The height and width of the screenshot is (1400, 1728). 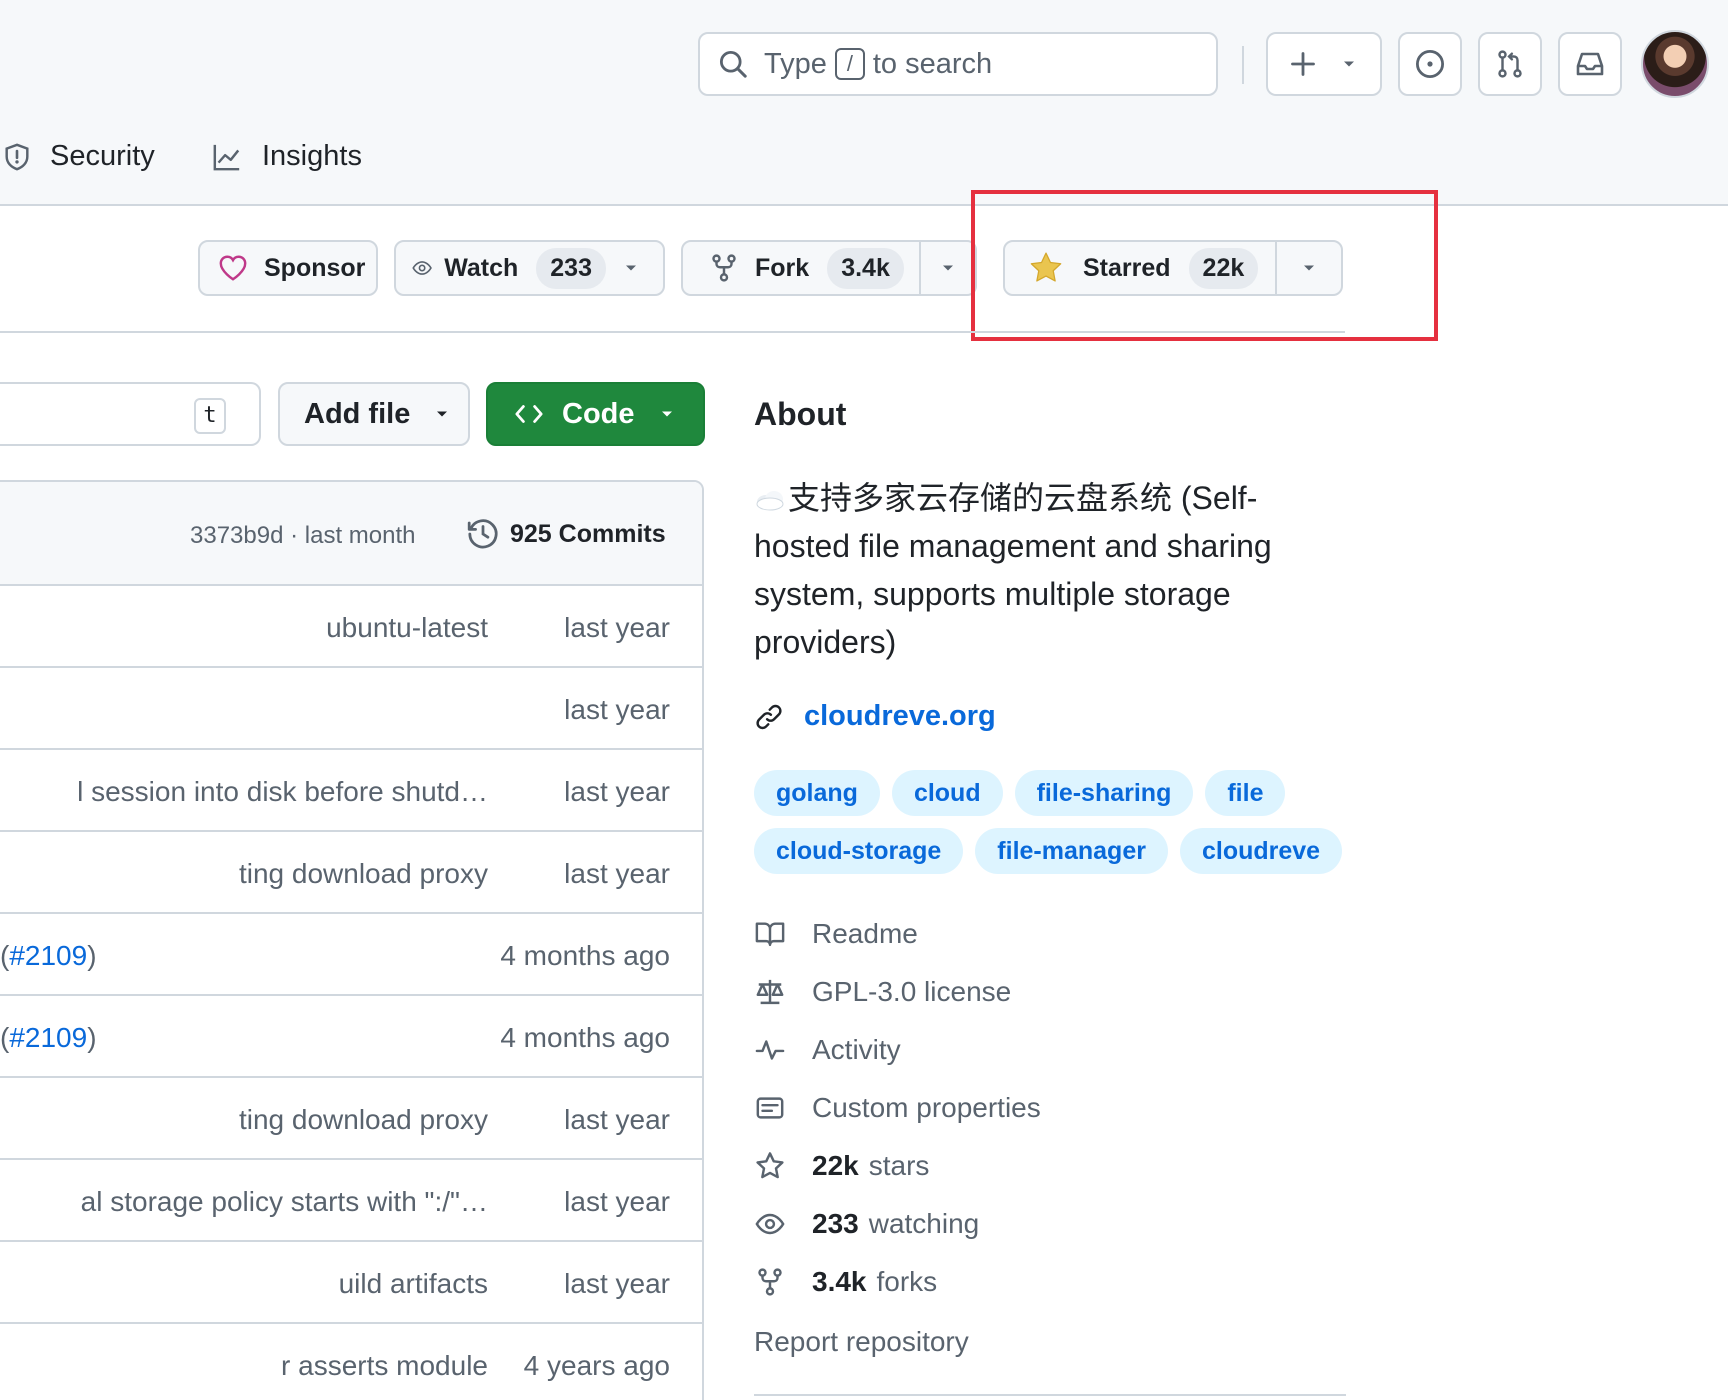 I want to click on watching-label: watching, so click(x=924, y=1223).